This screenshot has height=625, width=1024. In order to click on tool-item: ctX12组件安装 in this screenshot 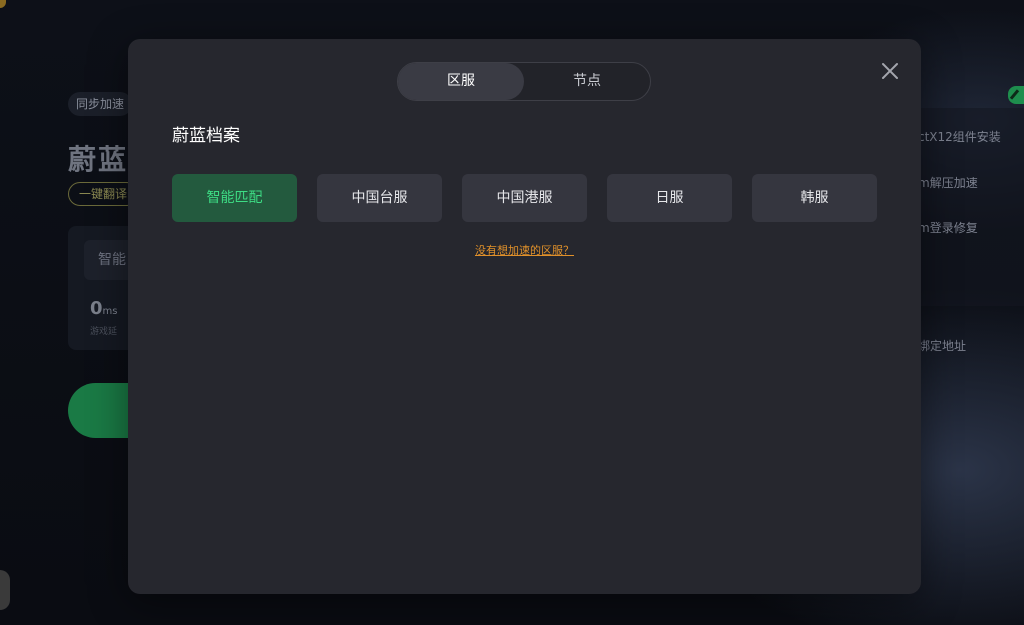, I will do `click(959, 137)`.